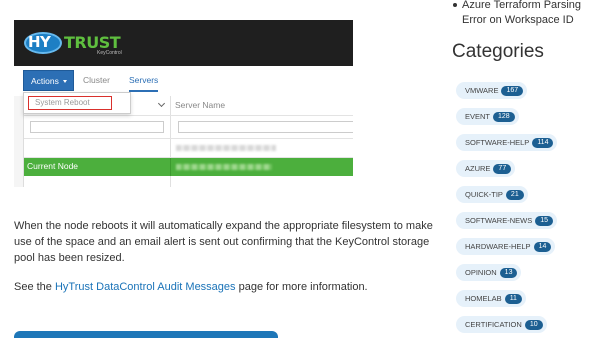 The image size is (600, 338). I want to click on category-tag: VMWARE 167, so click(492, 90).